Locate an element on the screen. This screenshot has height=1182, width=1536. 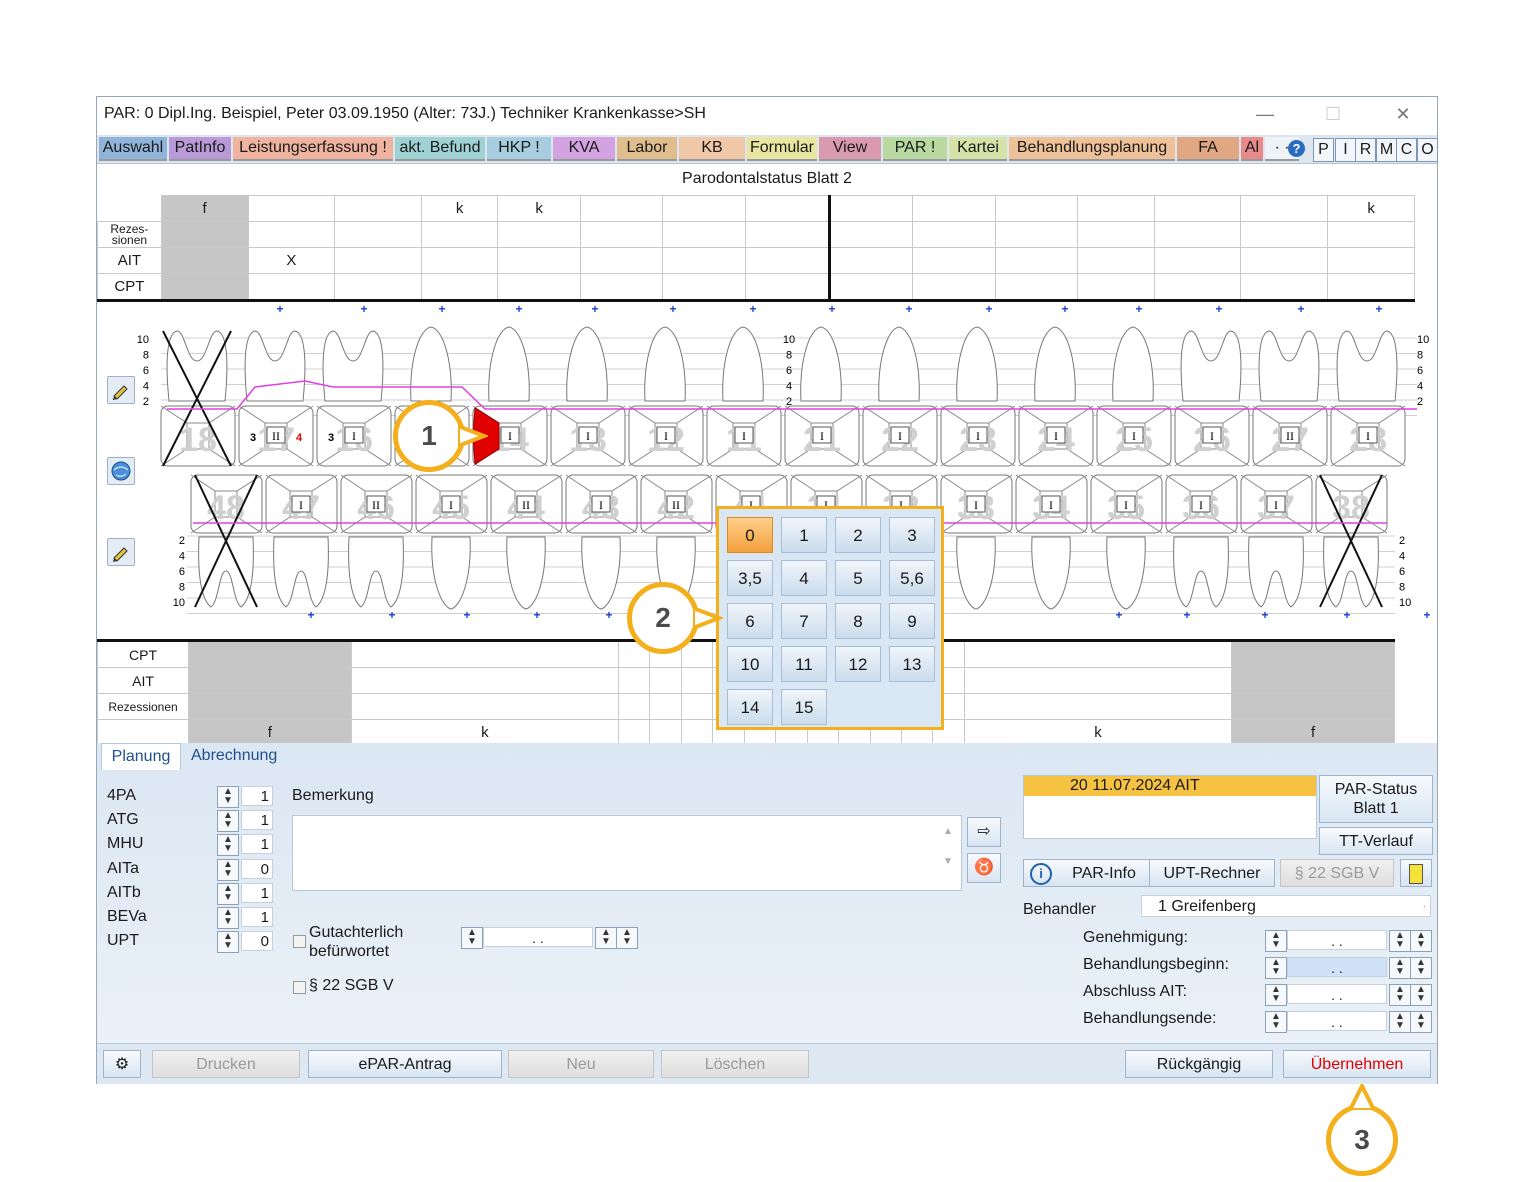
menu-tab-9: View is located at coordinates (850, 149).